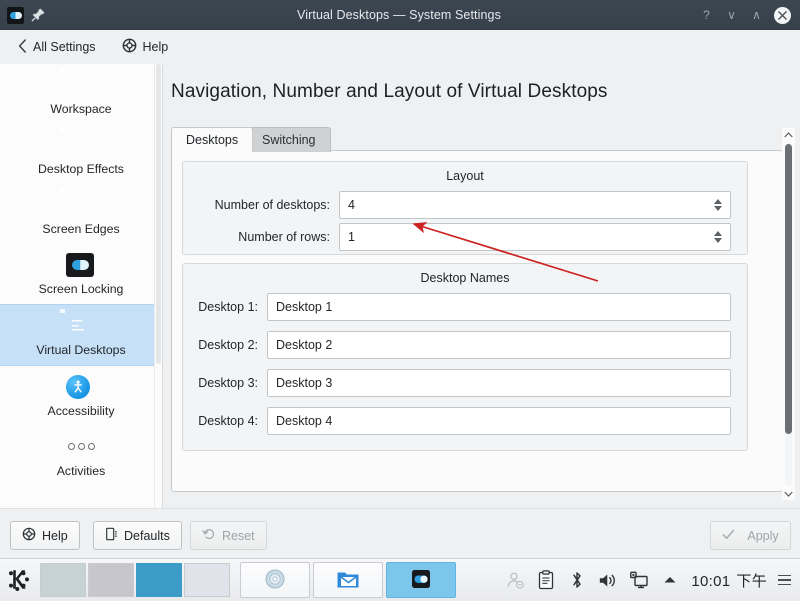 This screenshot has width=800, height=601. What do you see at coordinates (706, 15) in the screenshot?
I see `help-button: ?` at bounding box center [706, 15].